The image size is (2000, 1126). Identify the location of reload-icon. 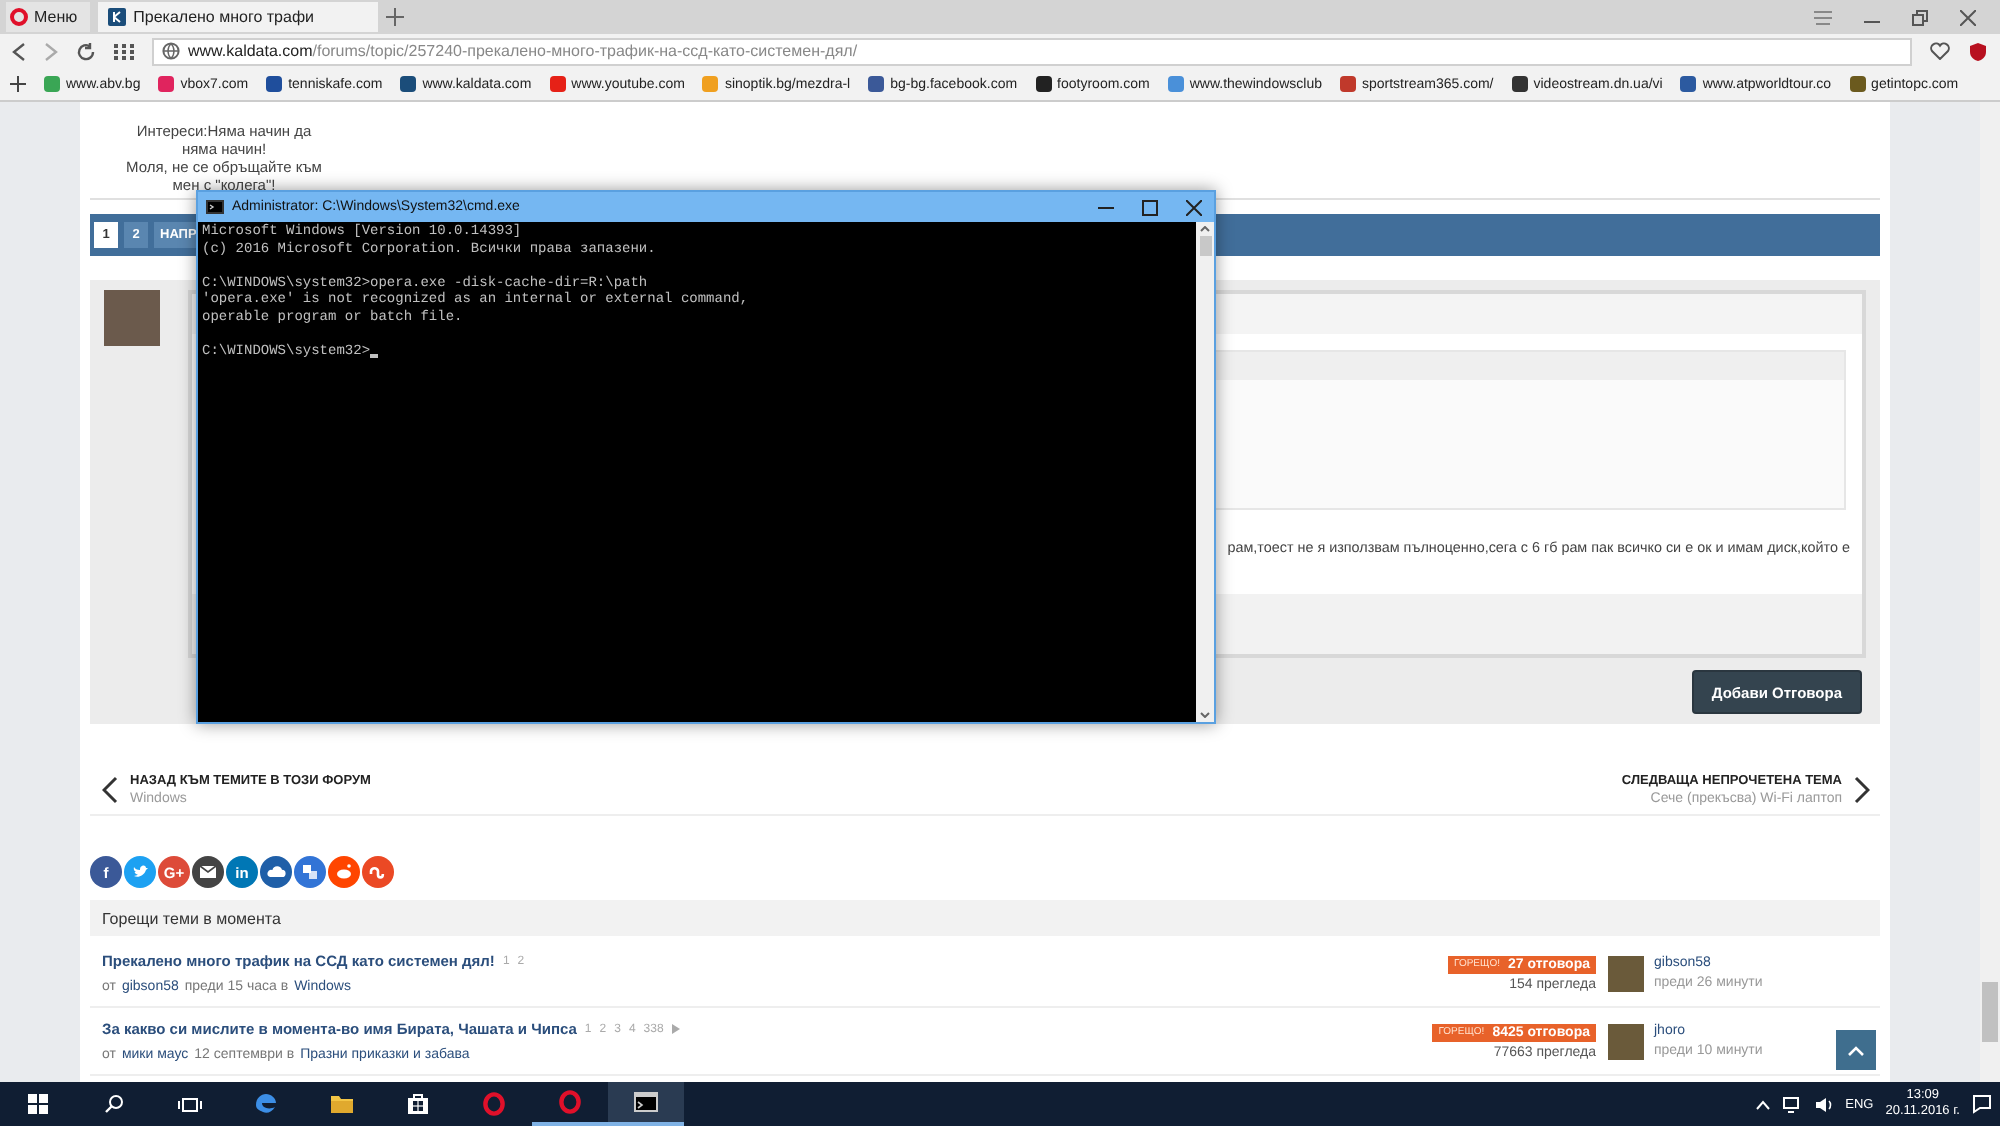
(86, 51).